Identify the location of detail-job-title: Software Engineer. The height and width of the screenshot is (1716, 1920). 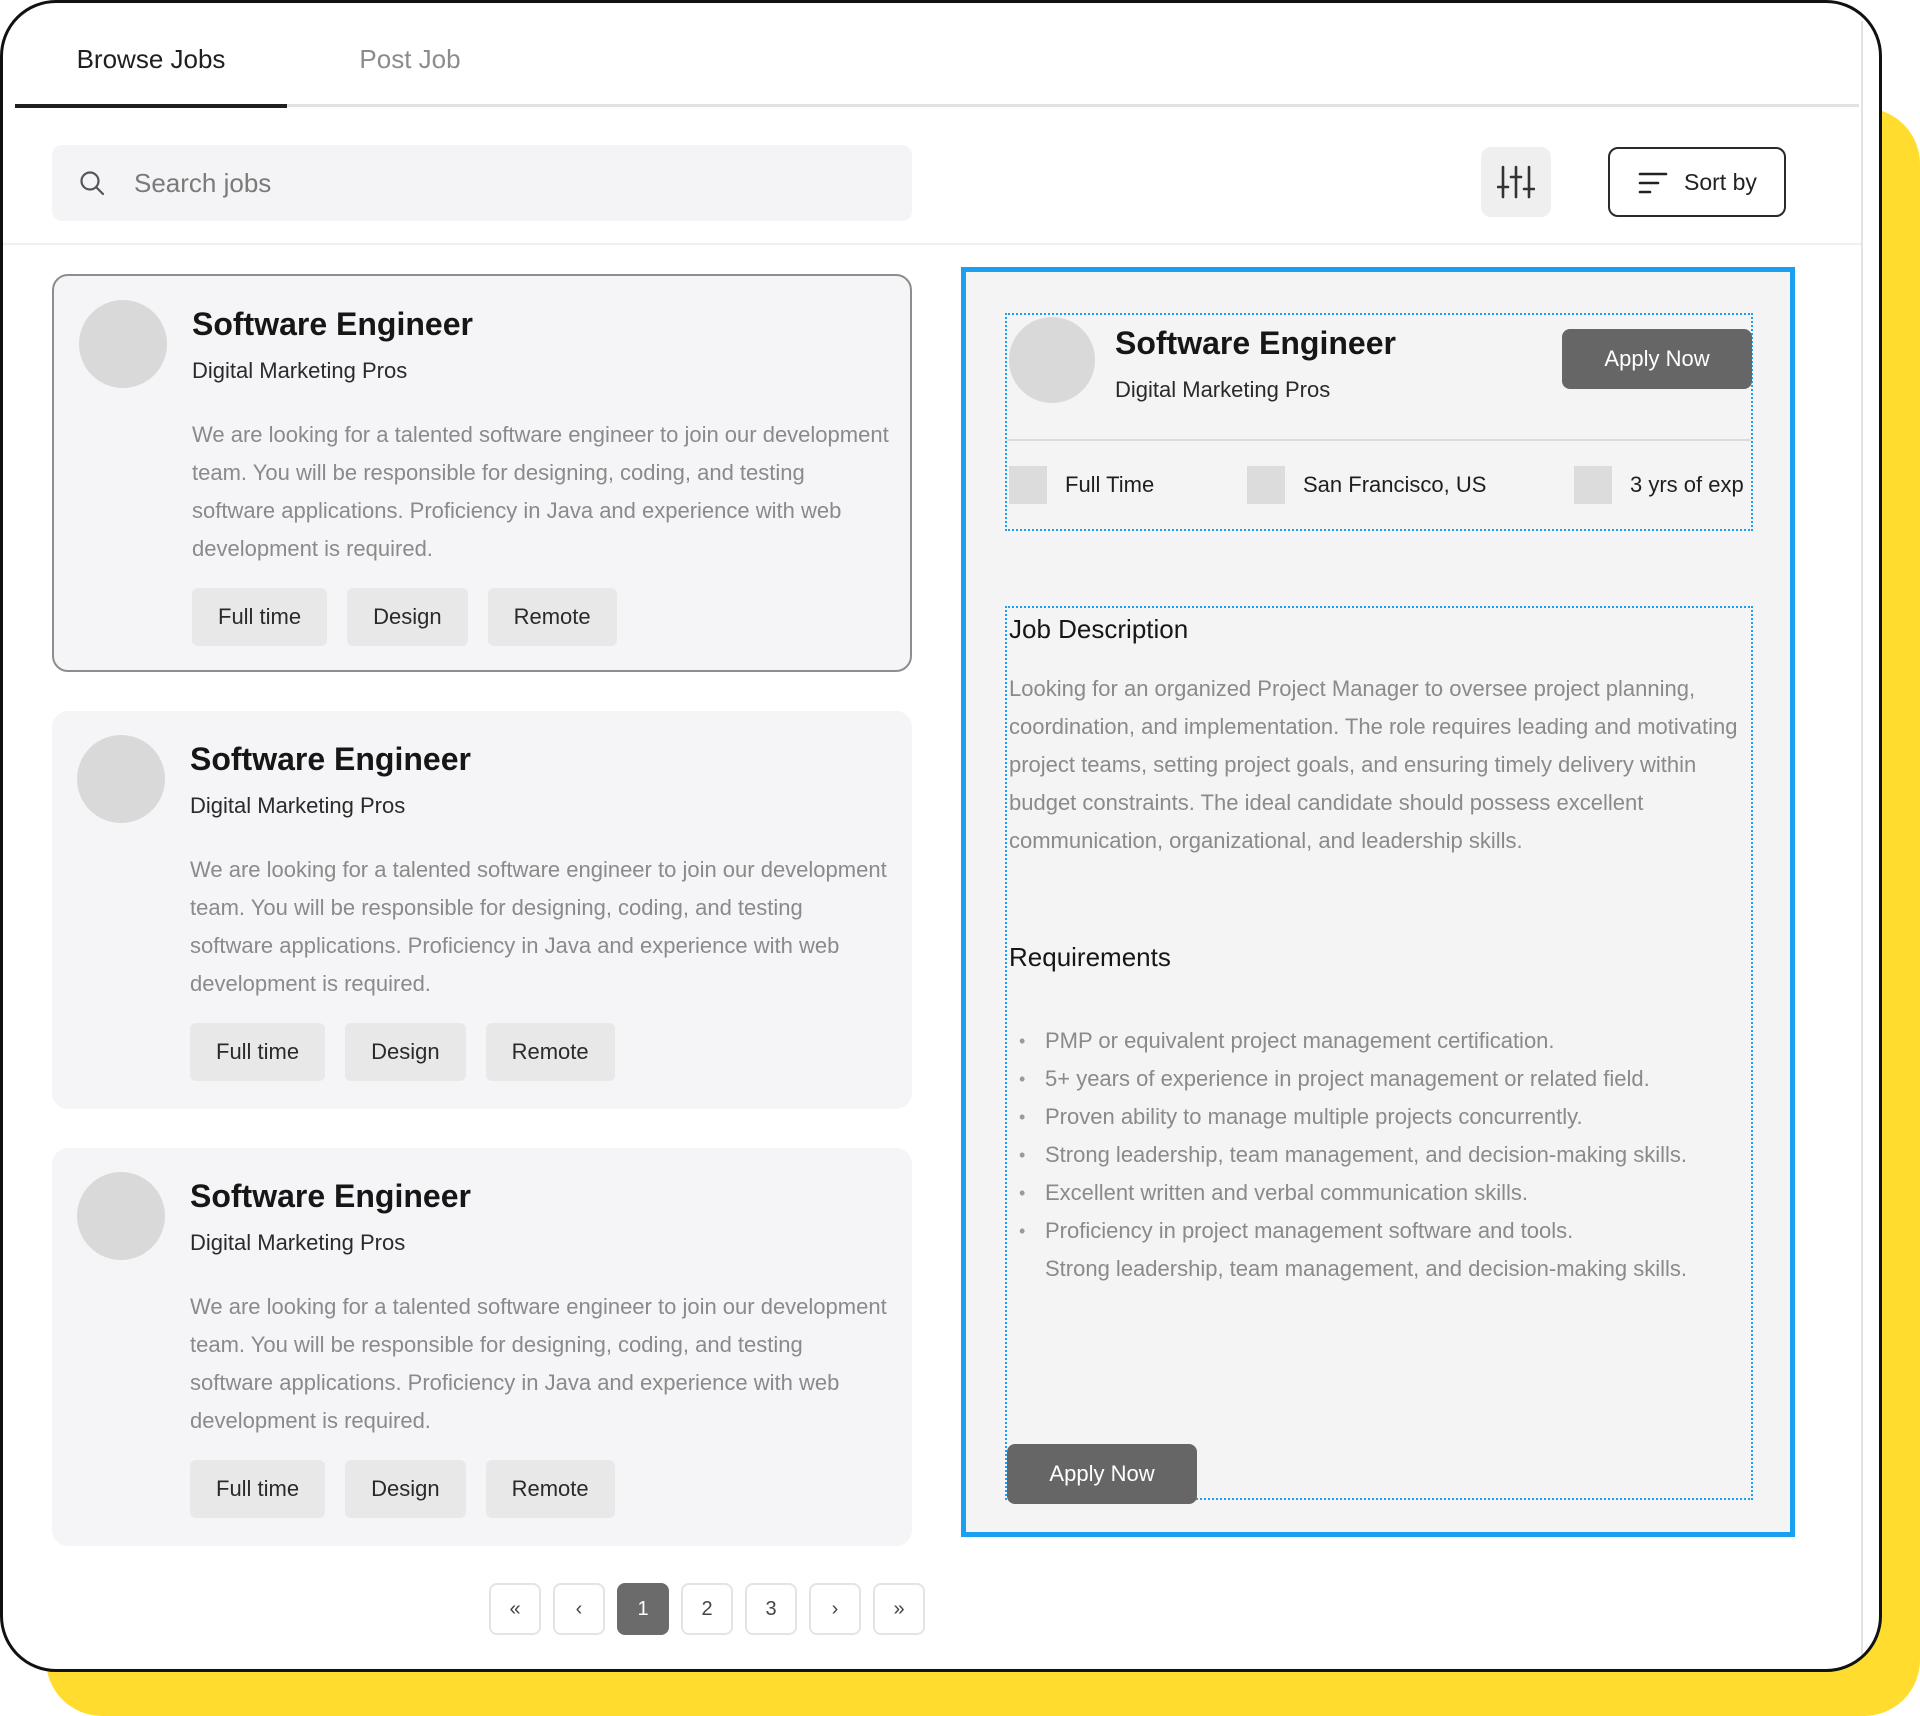
(1255, 343).